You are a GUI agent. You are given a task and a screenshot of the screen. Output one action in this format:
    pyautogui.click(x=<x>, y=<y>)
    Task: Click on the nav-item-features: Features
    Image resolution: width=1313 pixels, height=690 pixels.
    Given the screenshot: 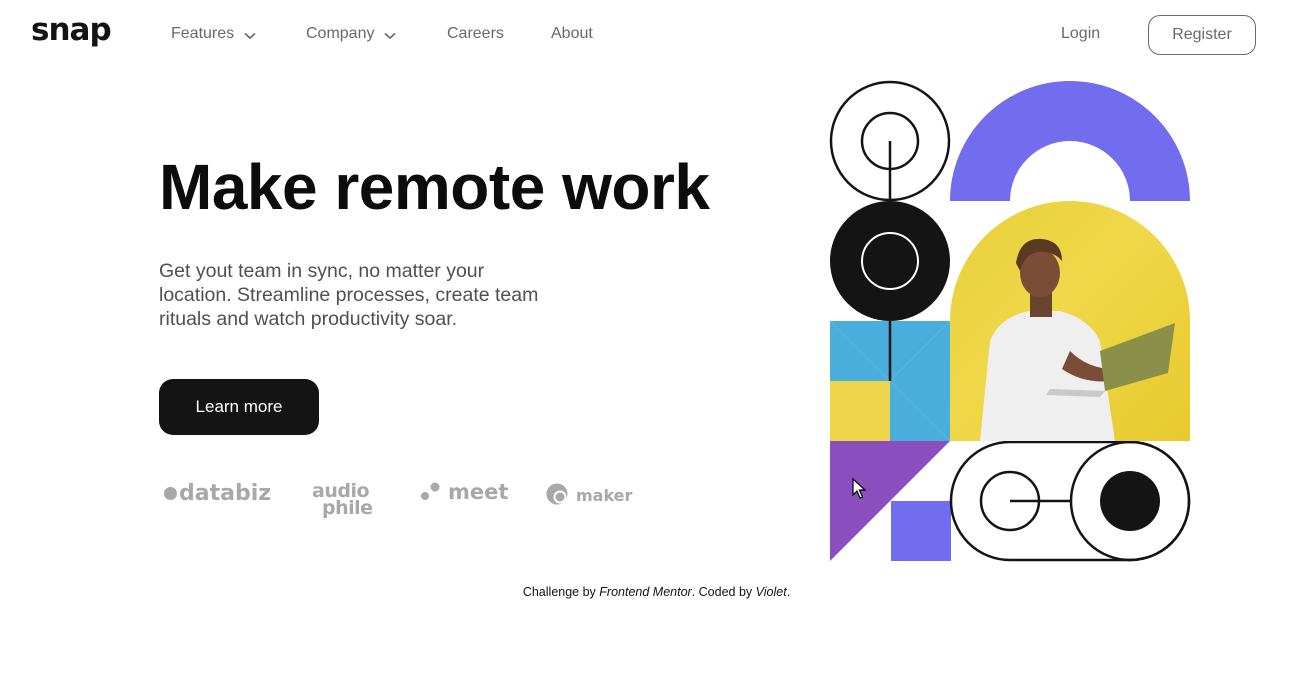 What is the action you would take?
    pyautogui.click(x=213, y=34)
    